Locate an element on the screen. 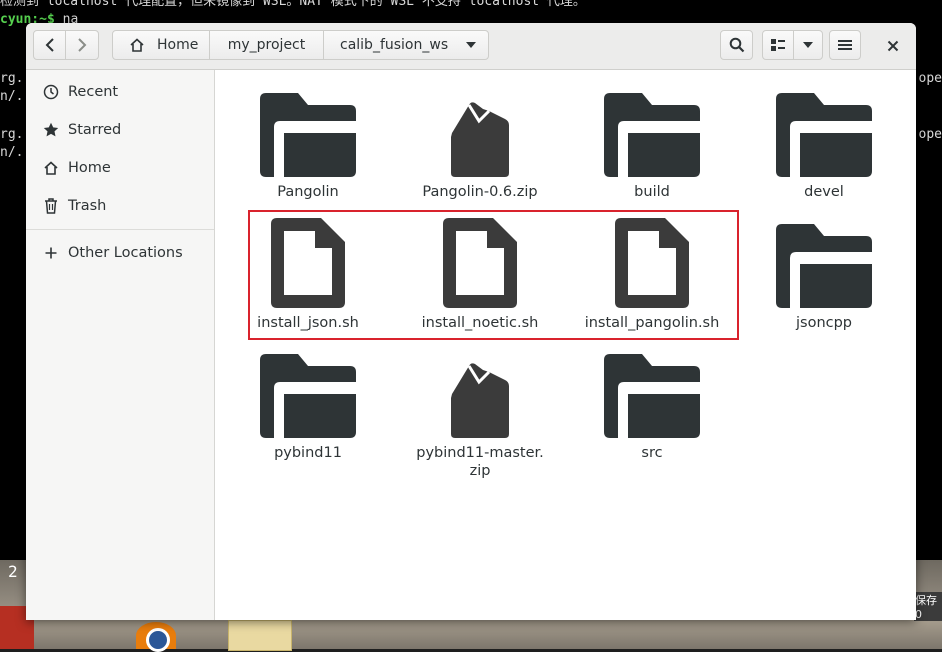 The image size is (942, 652). sidebar-item-label: Home is located at coordinates (89, 168).